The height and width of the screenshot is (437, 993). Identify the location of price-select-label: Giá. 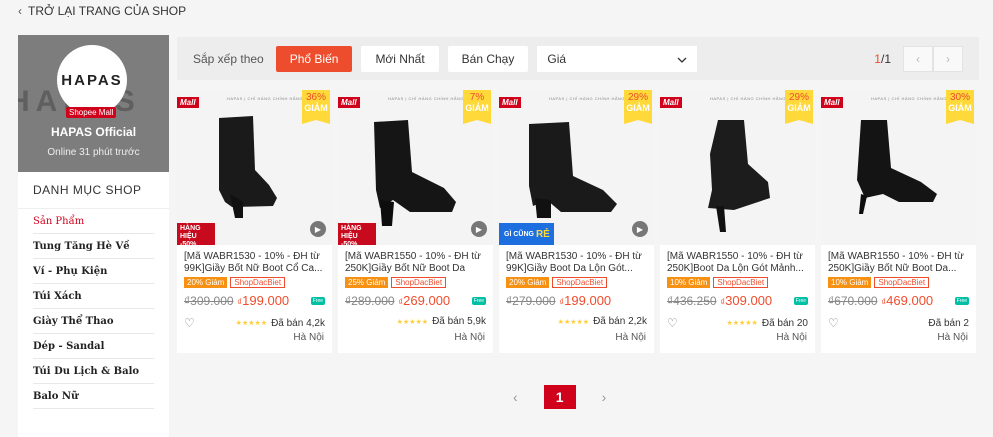
(557, 58).